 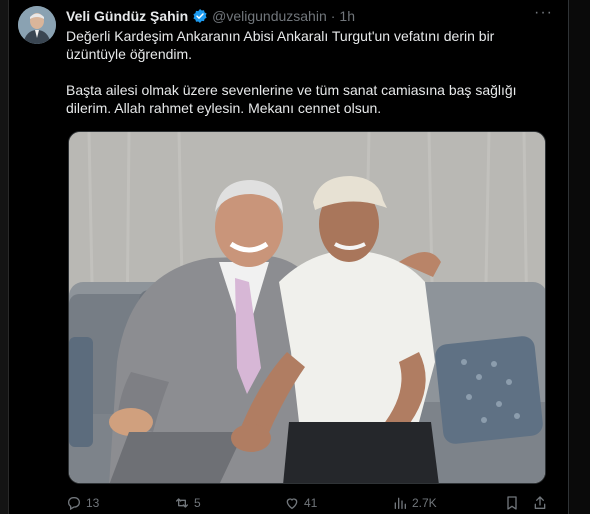 What do you see at coordinates (4, 257) in the screenshot?
I see `left-window-edge` at bounding box center [4, 257].